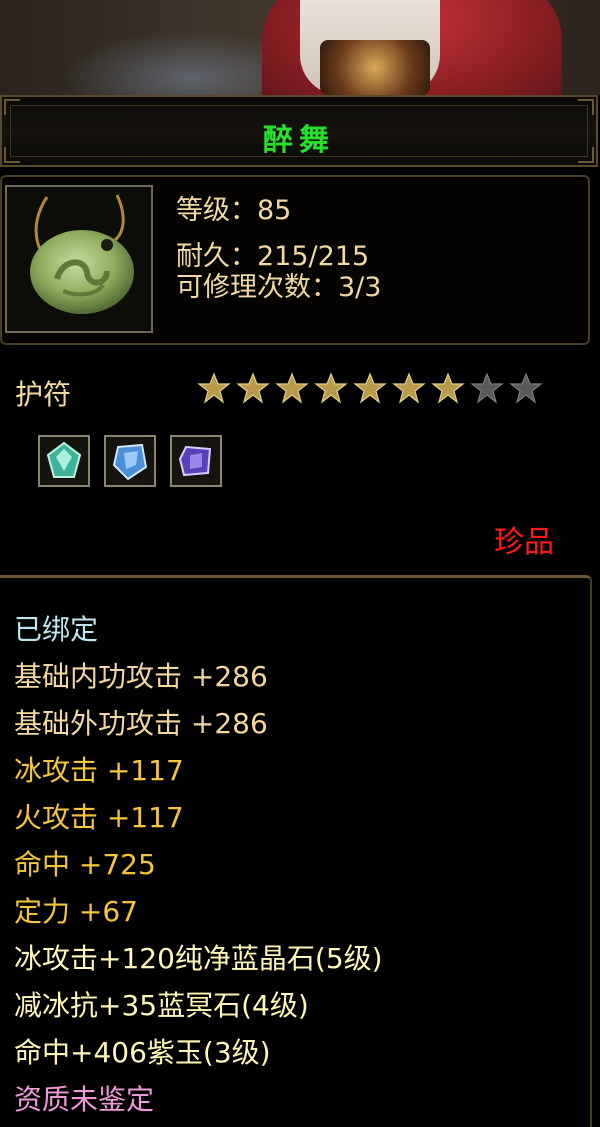 Image resolution: width=600 pixels, height=1127 pixels. I want to click on item-name: 醉舞, so click(299, 140).